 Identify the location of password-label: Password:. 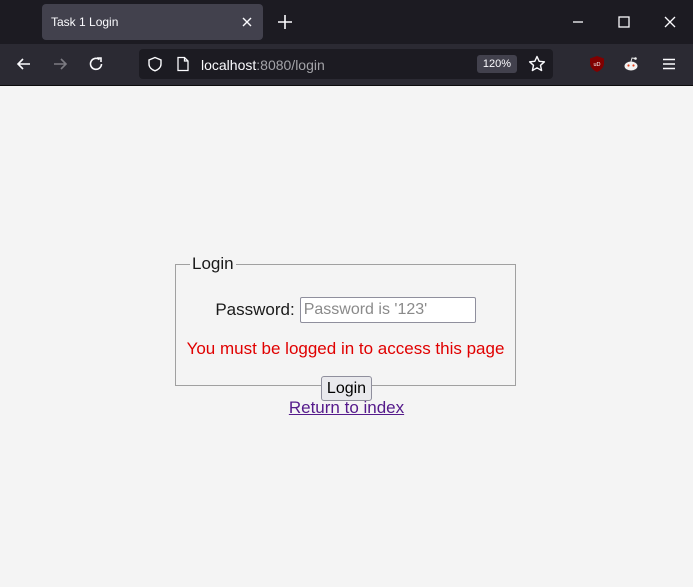
(255, 309).